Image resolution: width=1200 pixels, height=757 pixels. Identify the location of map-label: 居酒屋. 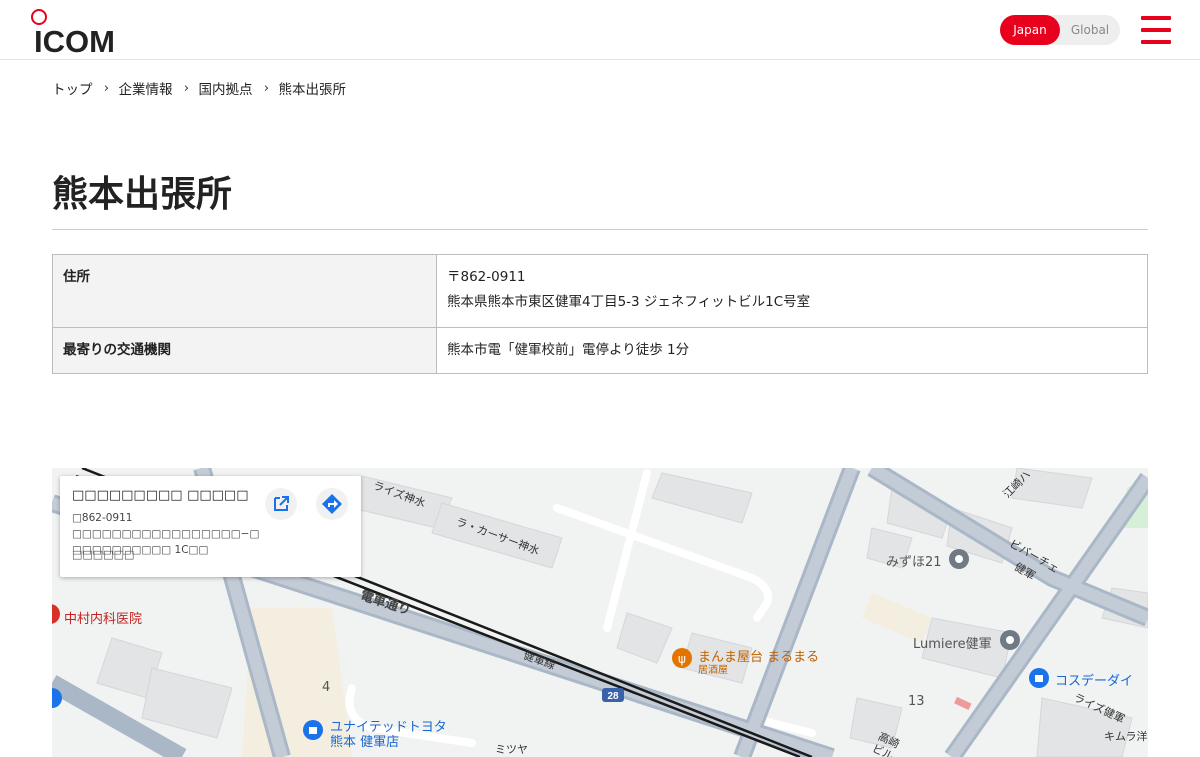
(713, 670).